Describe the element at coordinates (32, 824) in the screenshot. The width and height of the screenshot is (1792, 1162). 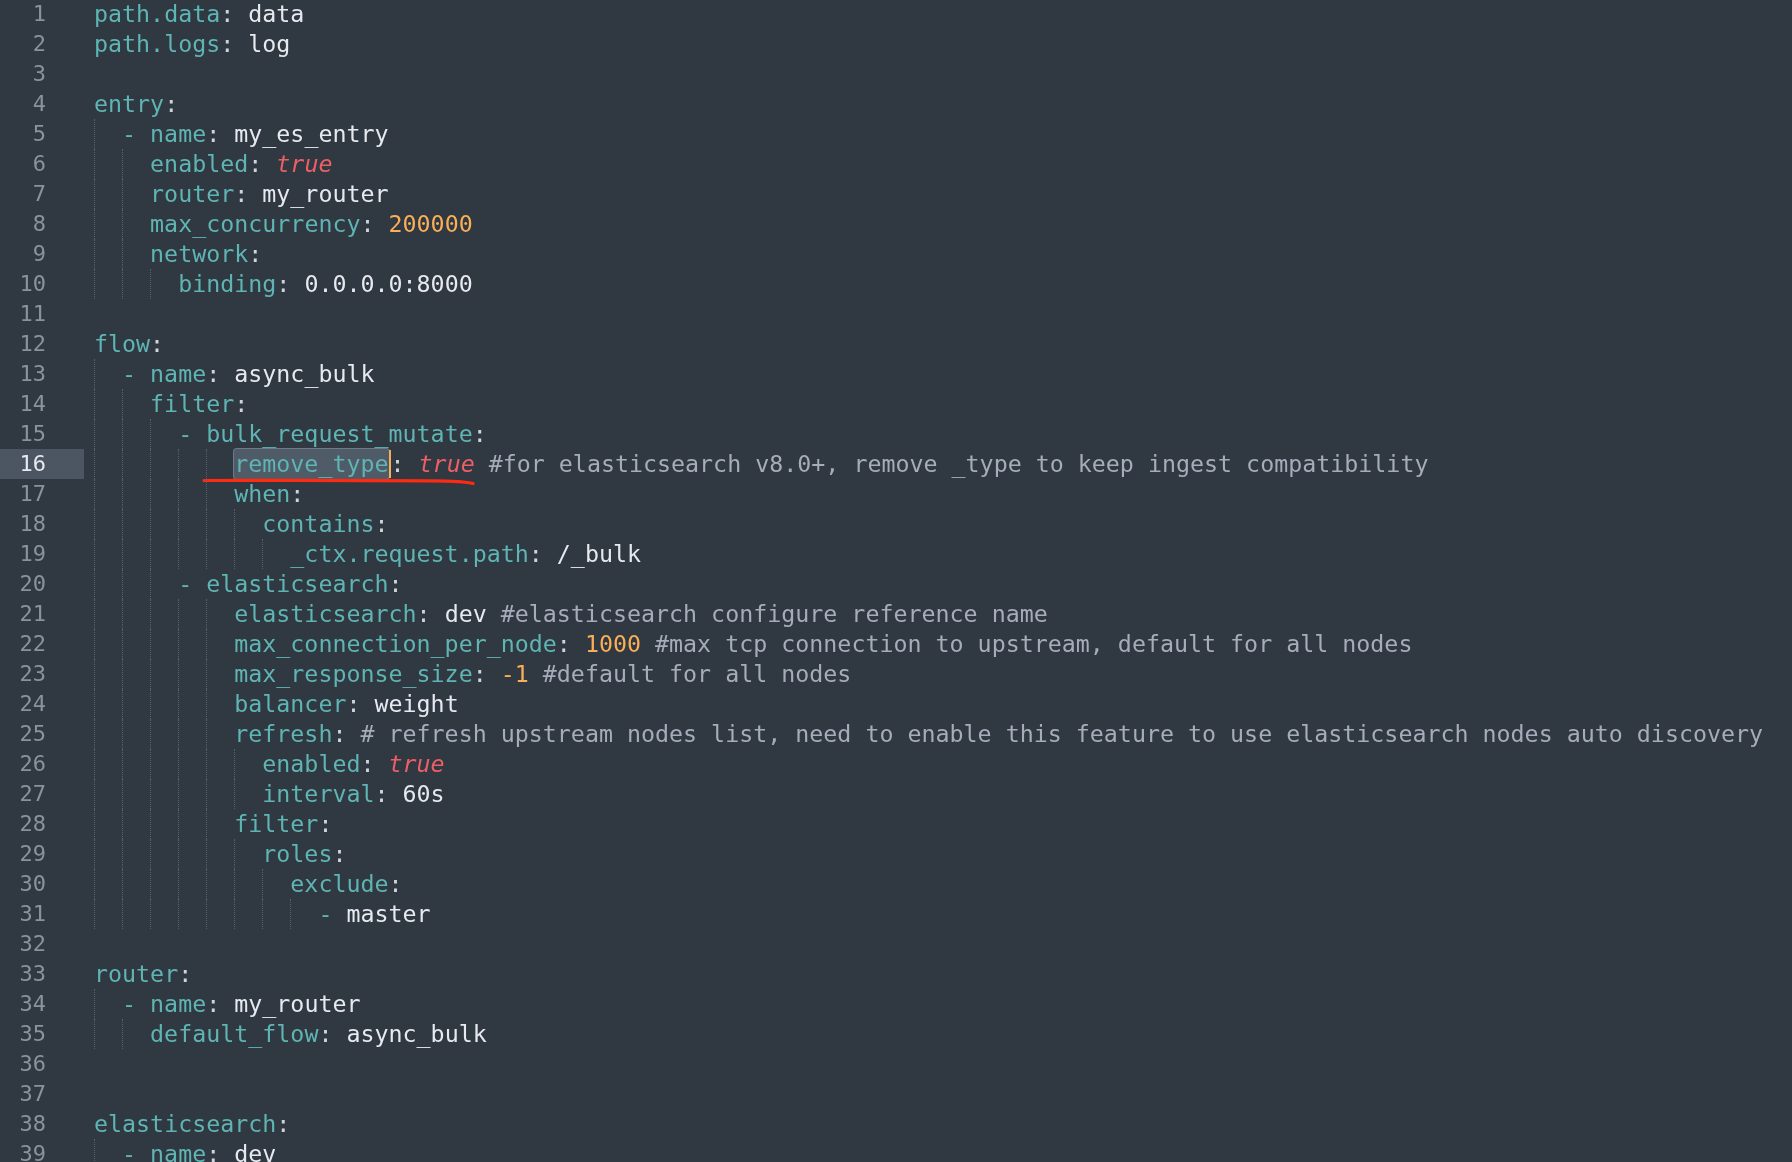
I see `line-number: 28` at that location.